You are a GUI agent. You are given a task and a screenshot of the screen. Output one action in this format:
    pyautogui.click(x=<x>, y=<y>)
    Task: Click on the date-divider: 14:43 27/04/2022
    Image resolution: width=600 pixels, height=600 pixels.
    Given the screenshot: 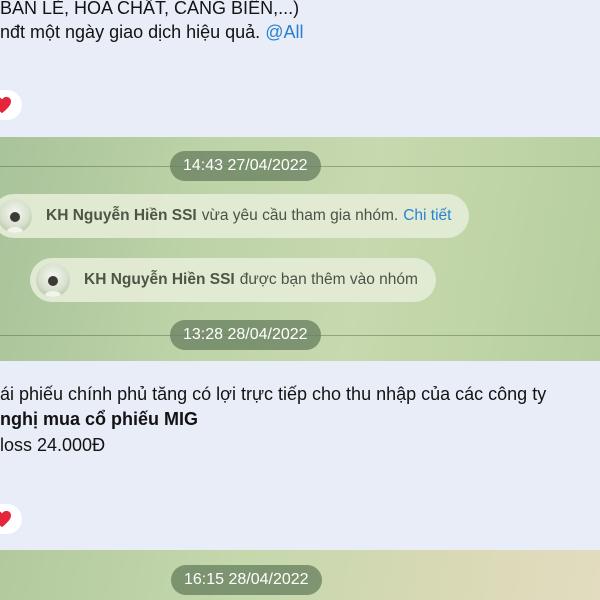 What is the action you would take?
    pyautogui.click(x=300, y=166)
    